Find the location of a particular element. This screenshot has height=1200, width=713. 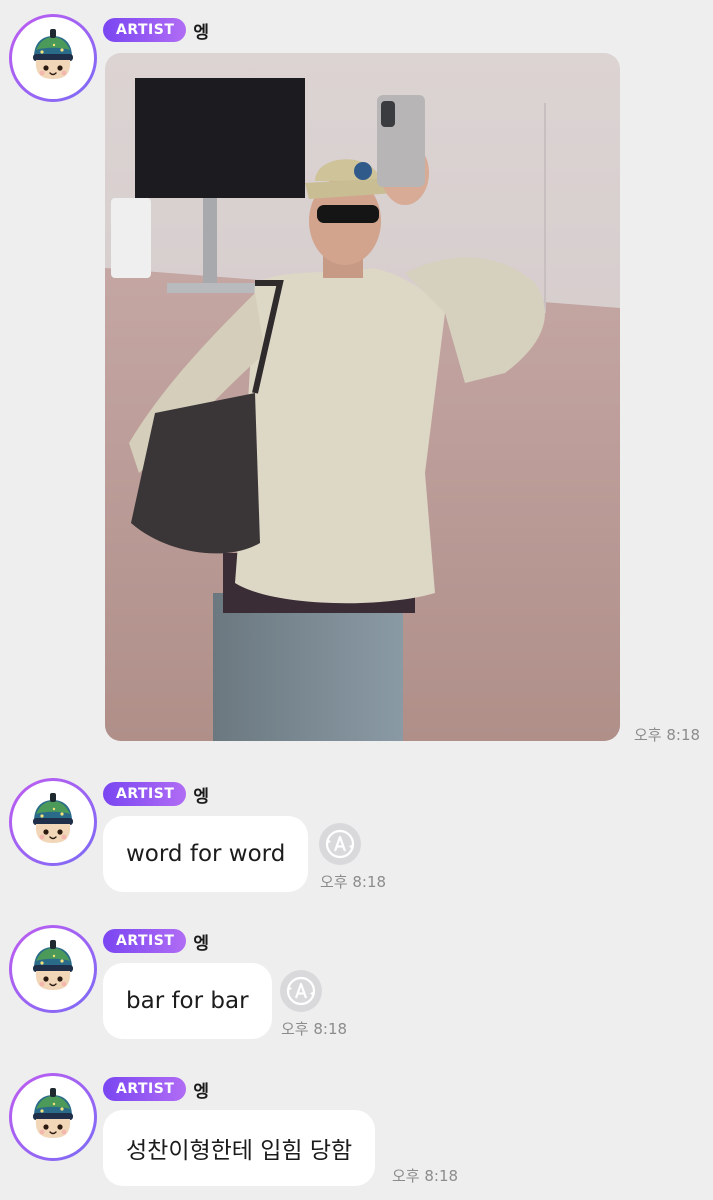

message-bubble: word for word is located at coordinates (206, 854).